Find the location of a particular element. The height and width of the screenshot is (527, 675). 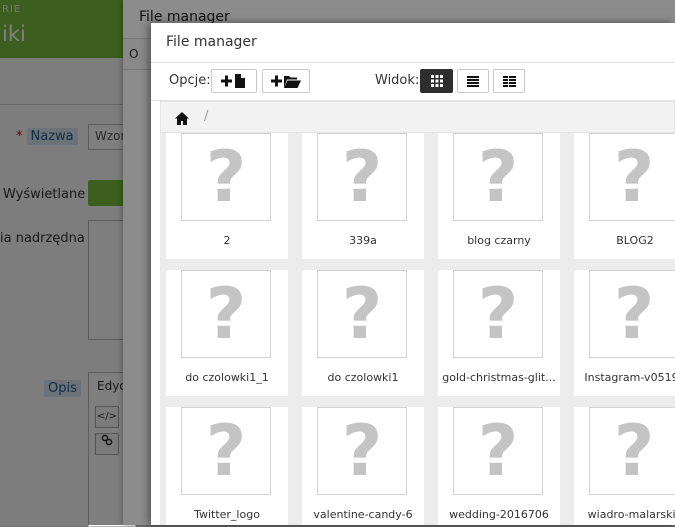

list-view-button is located at coordinates (473, 81).